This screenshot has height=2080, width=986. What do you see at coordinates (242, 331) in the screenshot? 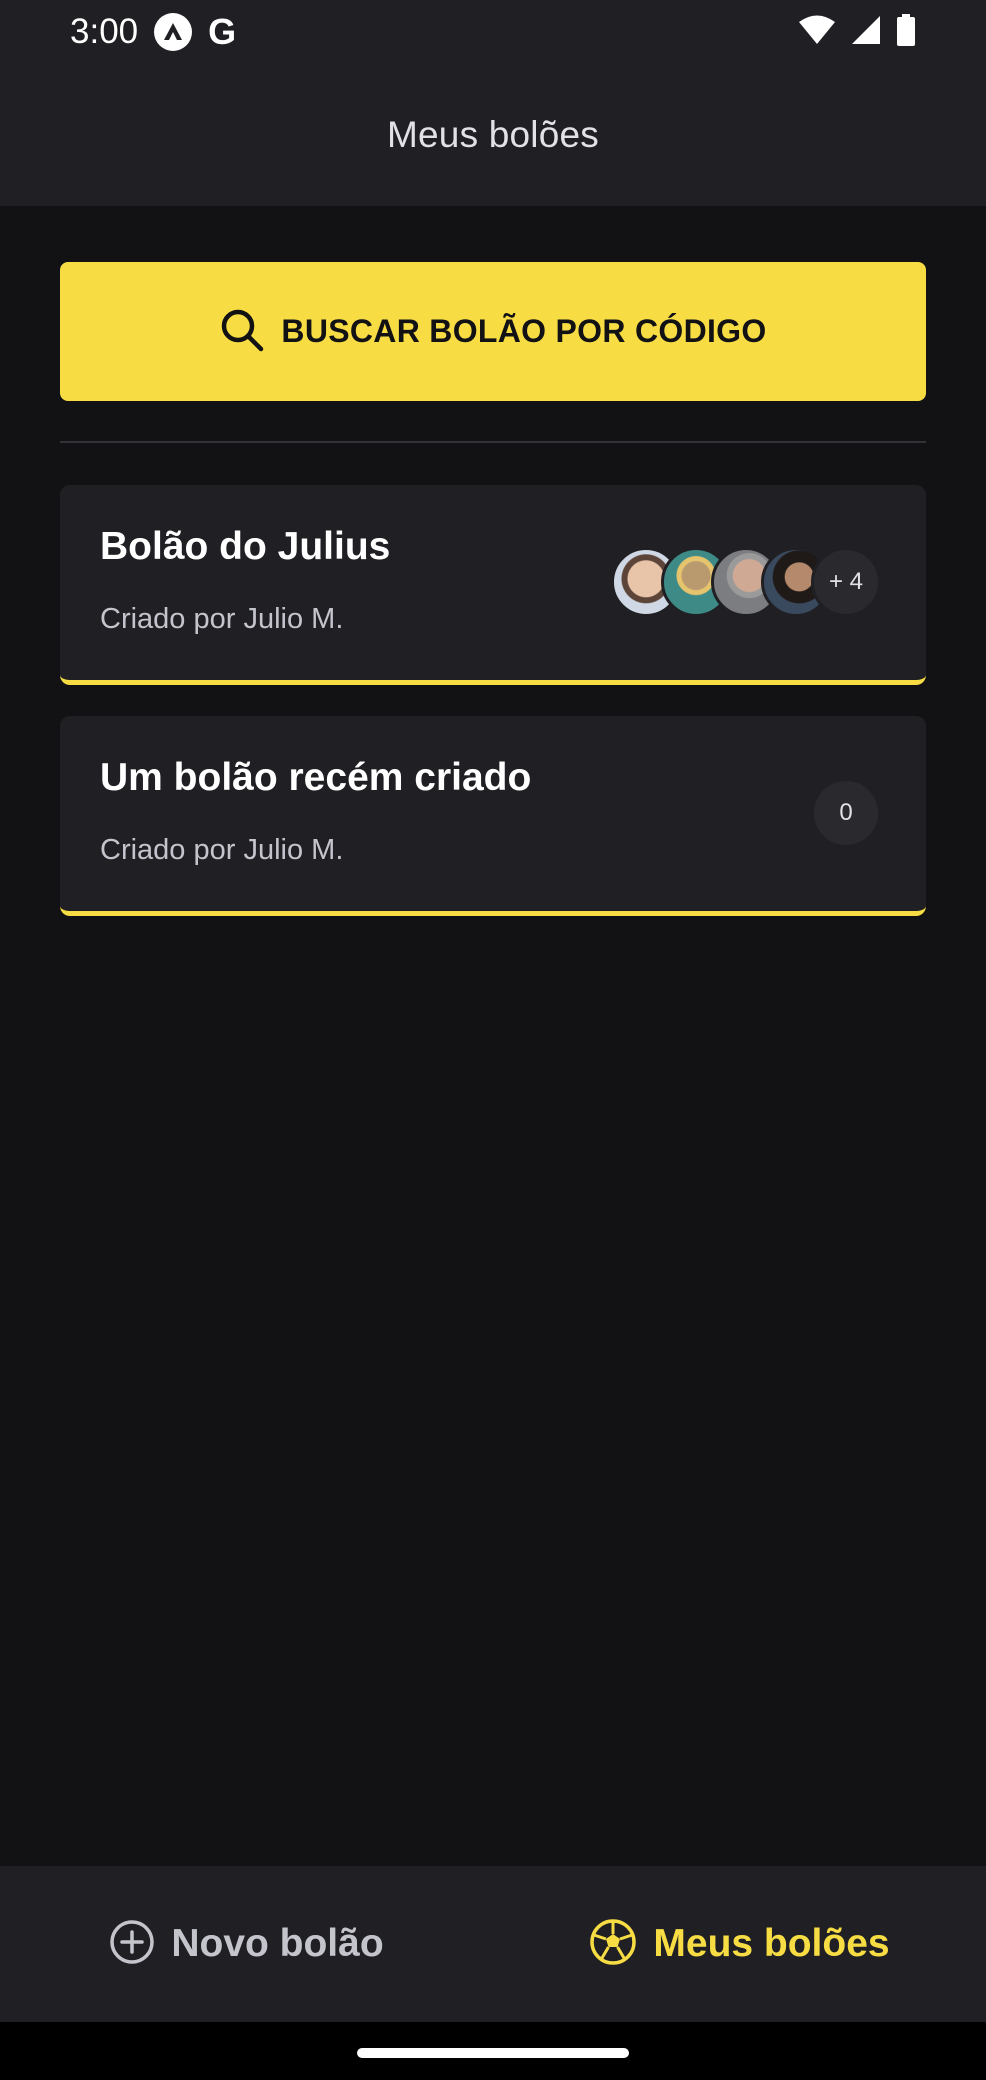
I see `search-icon` at bounding box center [242, 331].